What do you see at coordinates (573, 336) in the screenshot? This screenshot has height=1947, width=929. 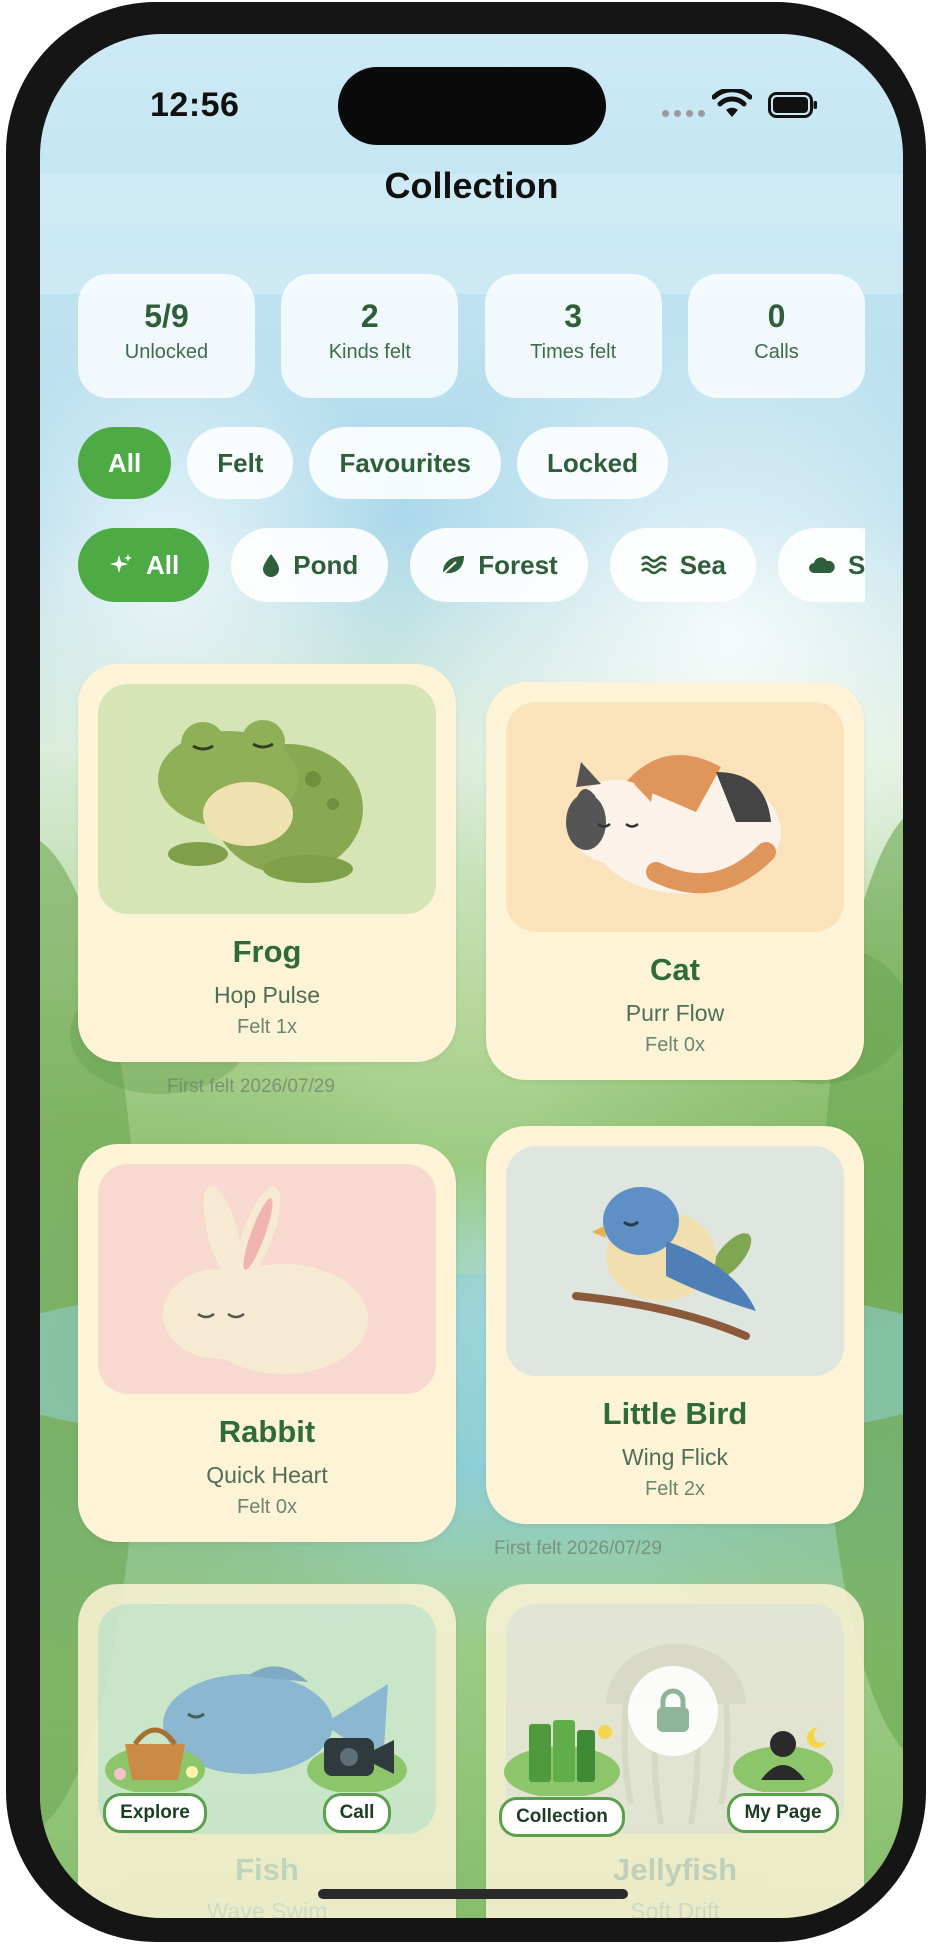 I see `stat-times-felt: 3 Times felt` at bounding box center [573, 336].